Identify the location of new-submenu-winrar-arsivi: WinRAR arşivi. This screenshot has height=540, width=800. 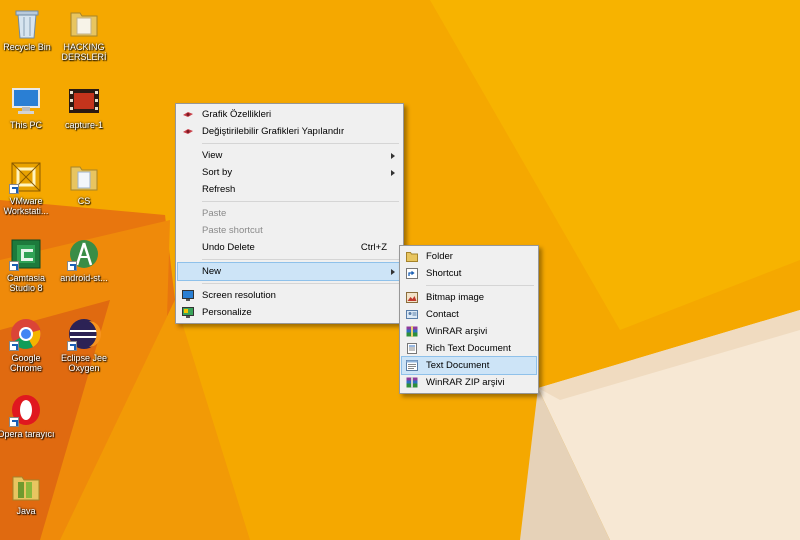
(469, 331).